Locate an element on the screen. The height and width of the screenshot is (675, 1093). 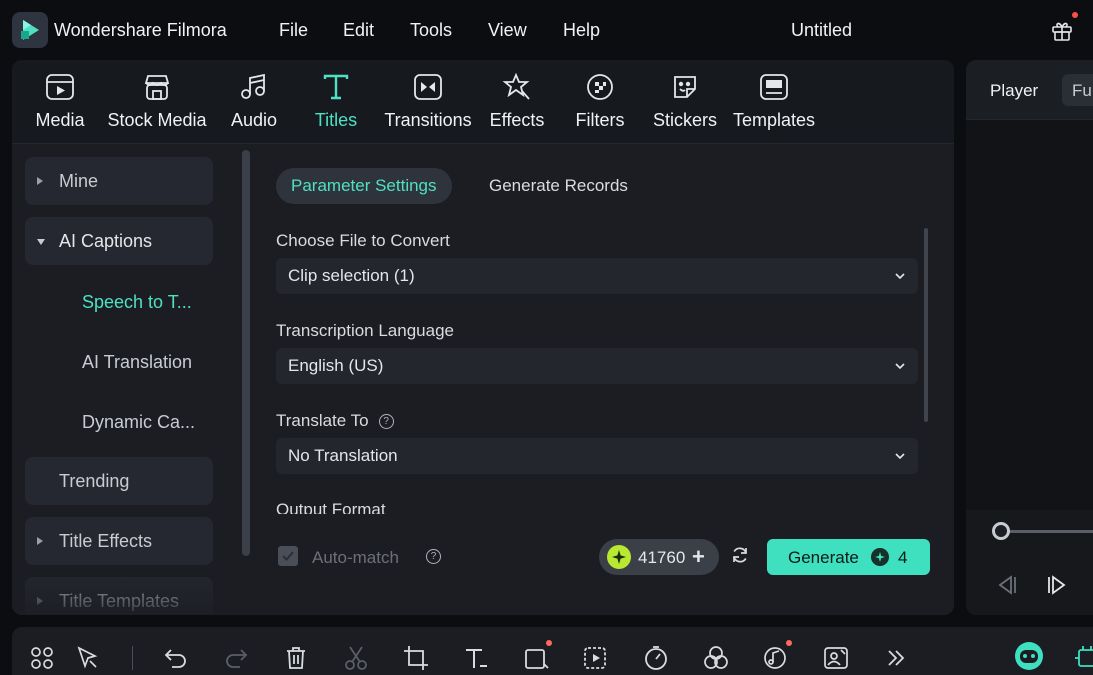
ai-portrait-icon is located at coordinates (836, 658).